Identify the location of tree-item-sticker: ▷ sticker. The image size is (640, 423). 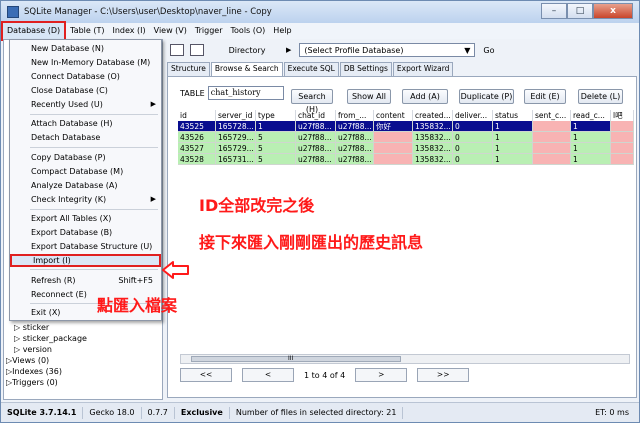
(50, 327).